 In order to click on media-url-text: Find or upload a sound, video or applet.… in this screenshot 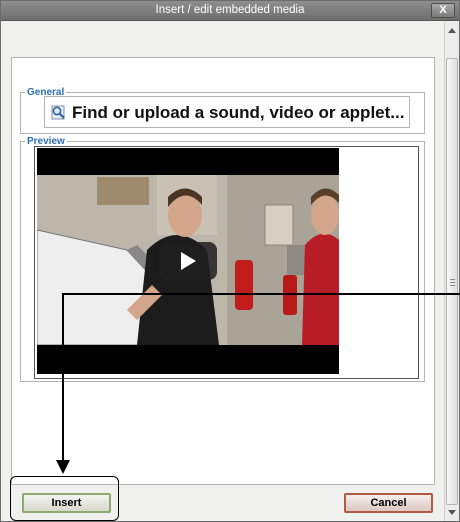, I will do `click(238, 112)`.